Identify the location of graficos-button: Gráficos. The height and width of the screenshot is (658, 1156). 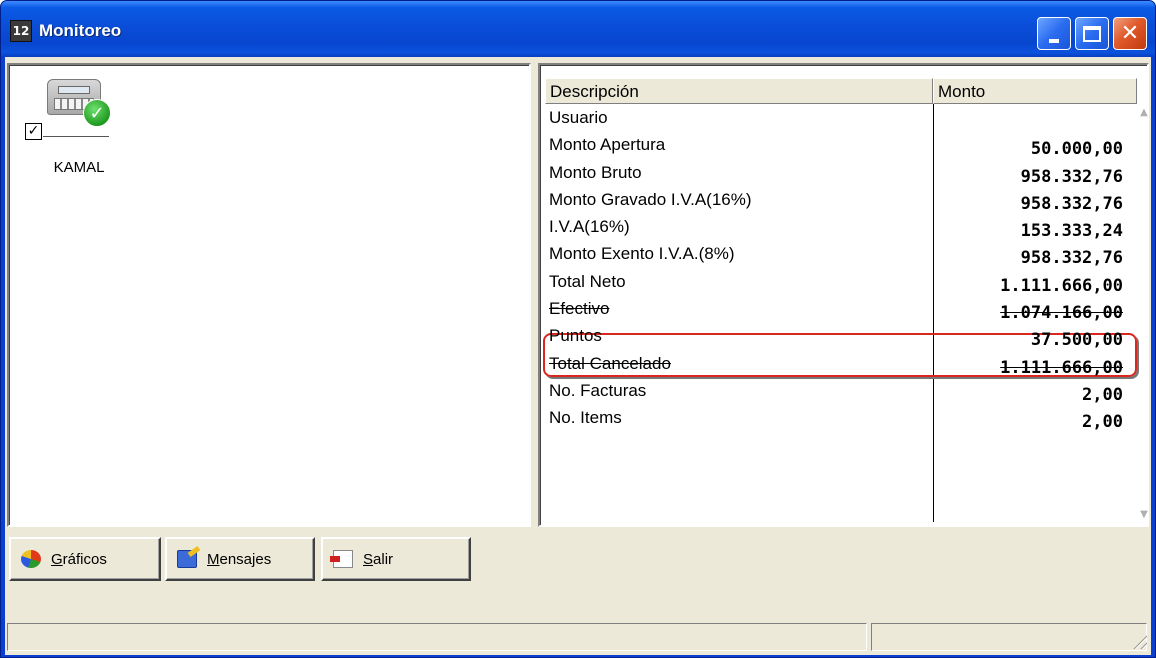
(85, 559).